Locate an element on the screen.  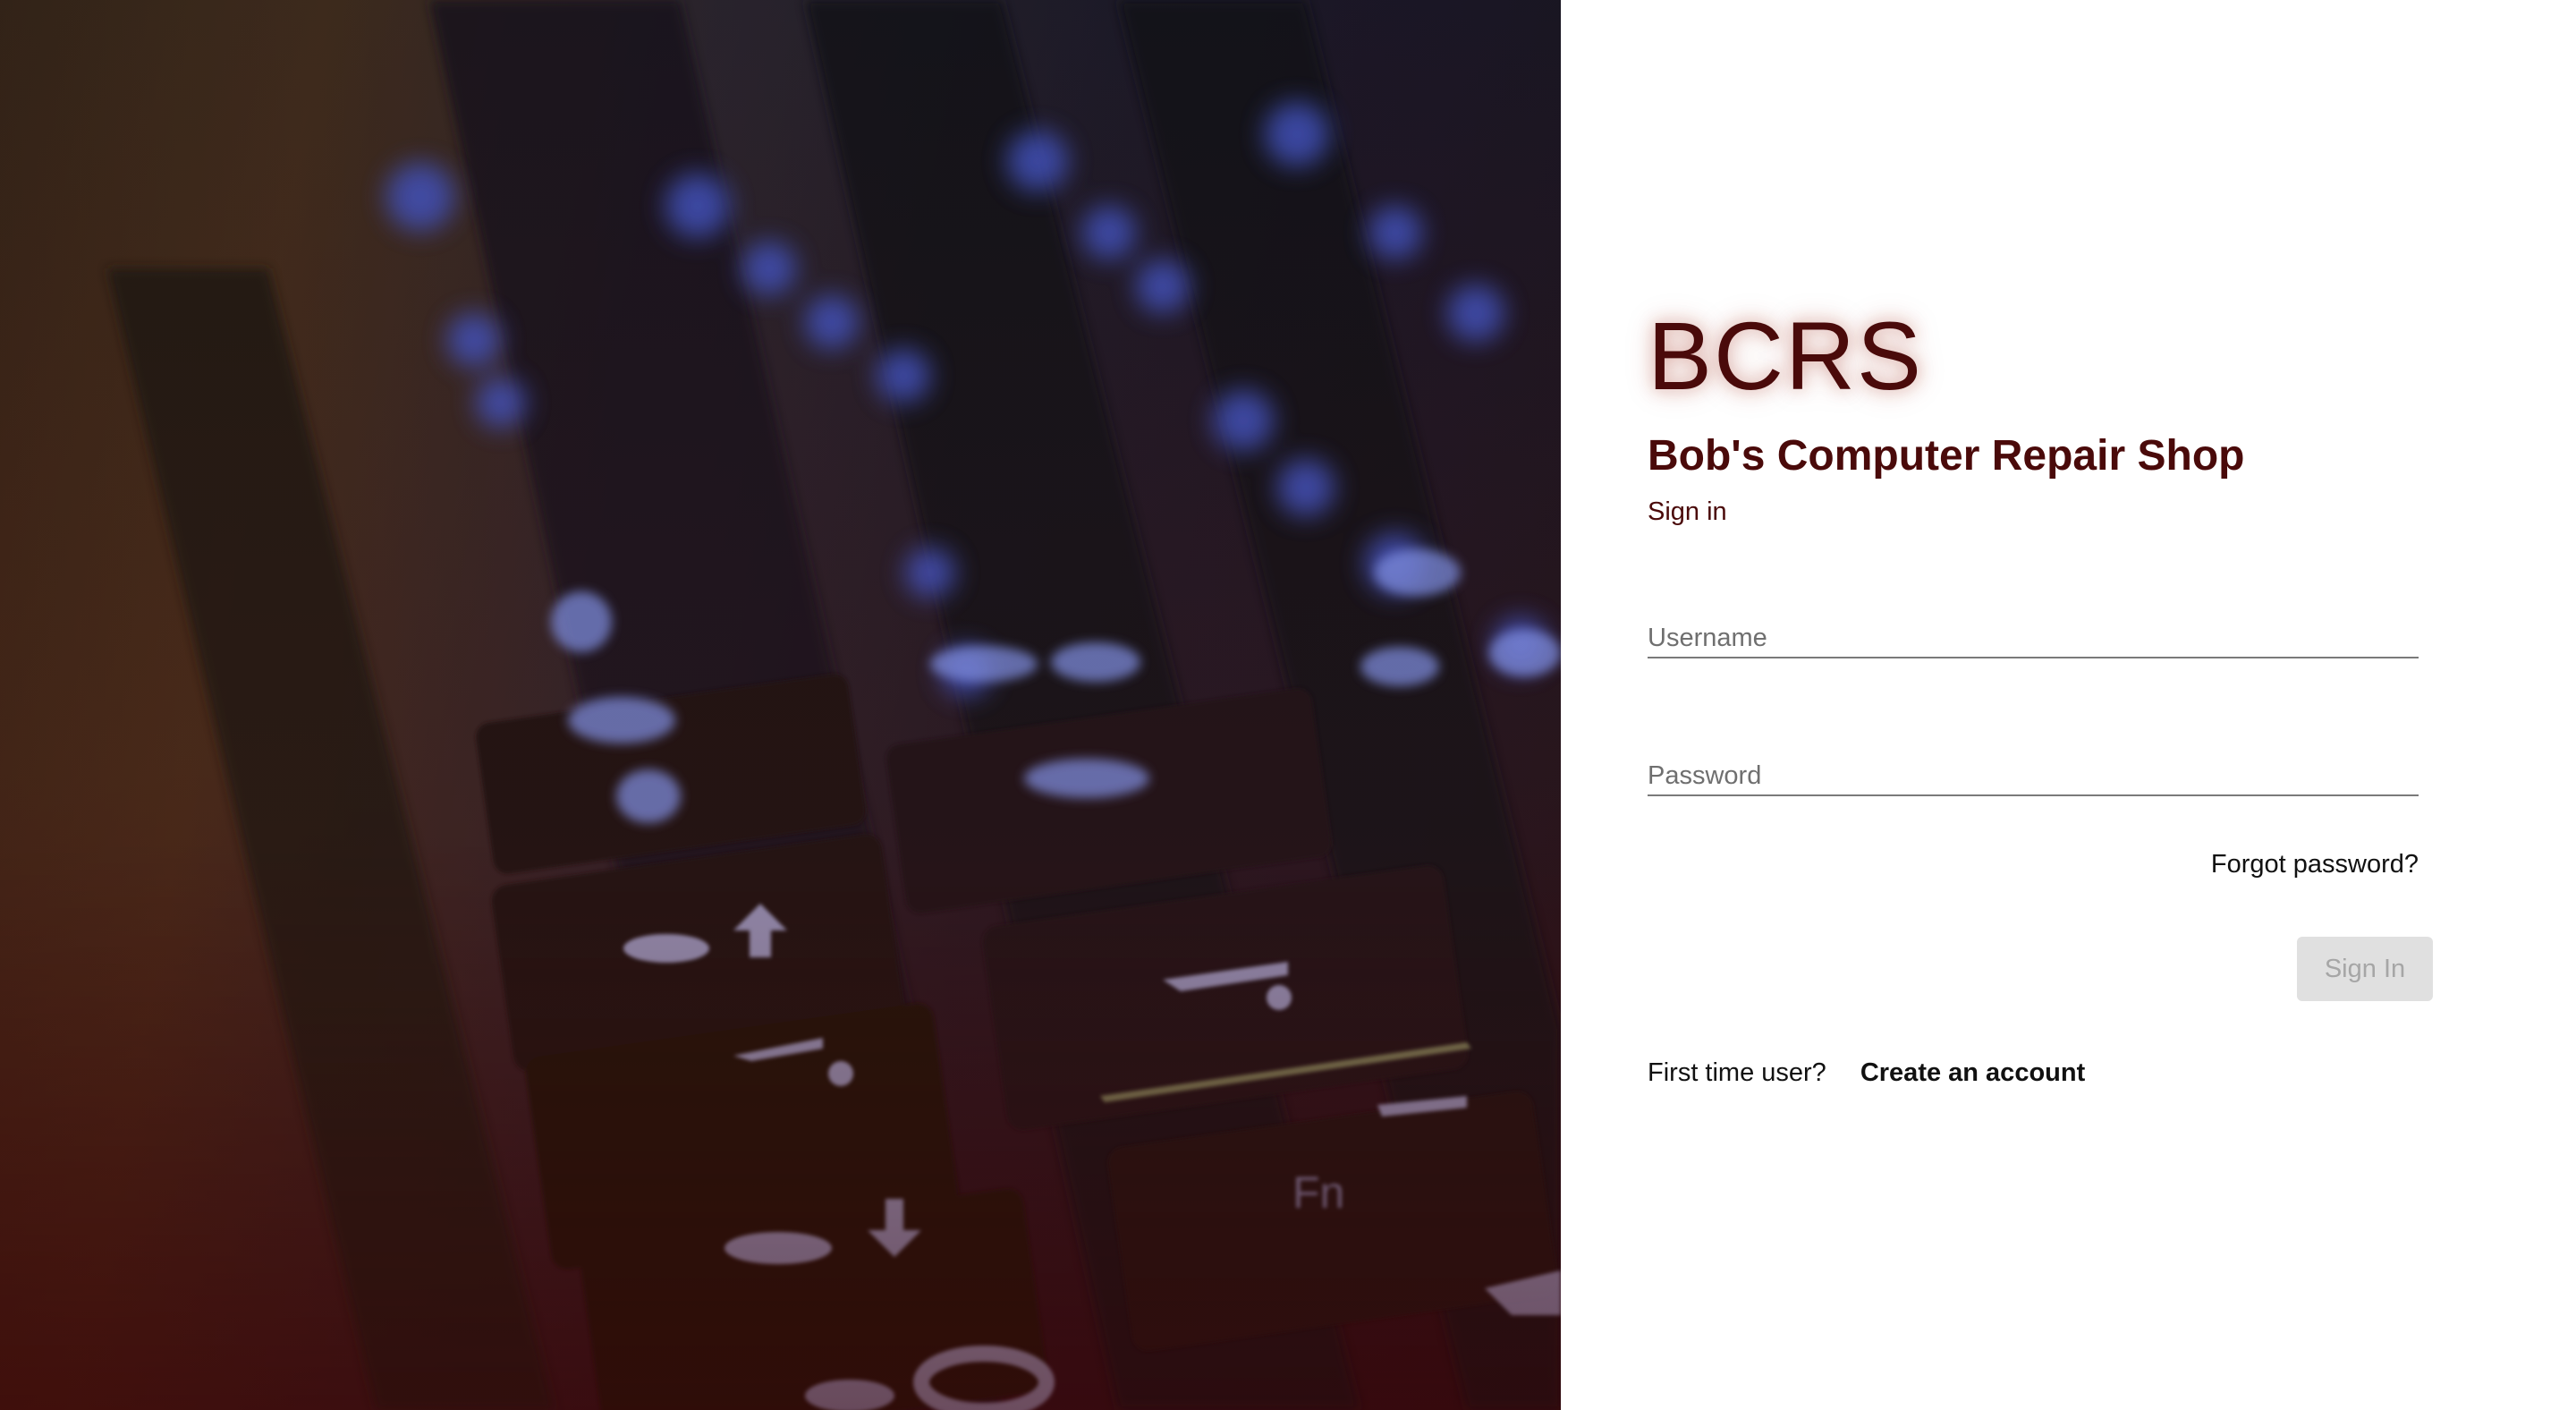
first-time-user-label: First time user? is located at coordinates (1737, 1073).